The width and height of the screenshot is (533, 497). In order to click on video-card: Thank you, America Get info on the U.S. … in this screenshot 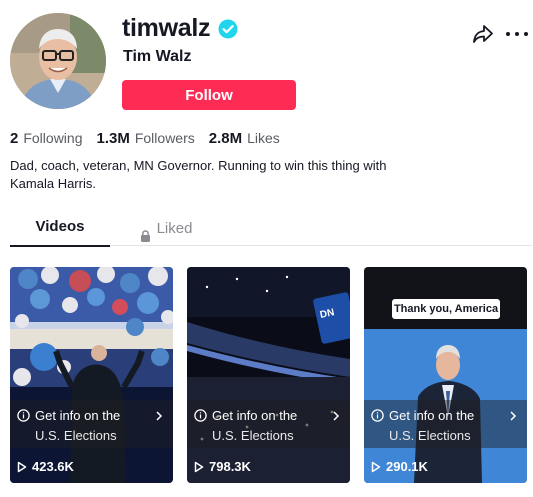, I will do `click(445, 375)`.